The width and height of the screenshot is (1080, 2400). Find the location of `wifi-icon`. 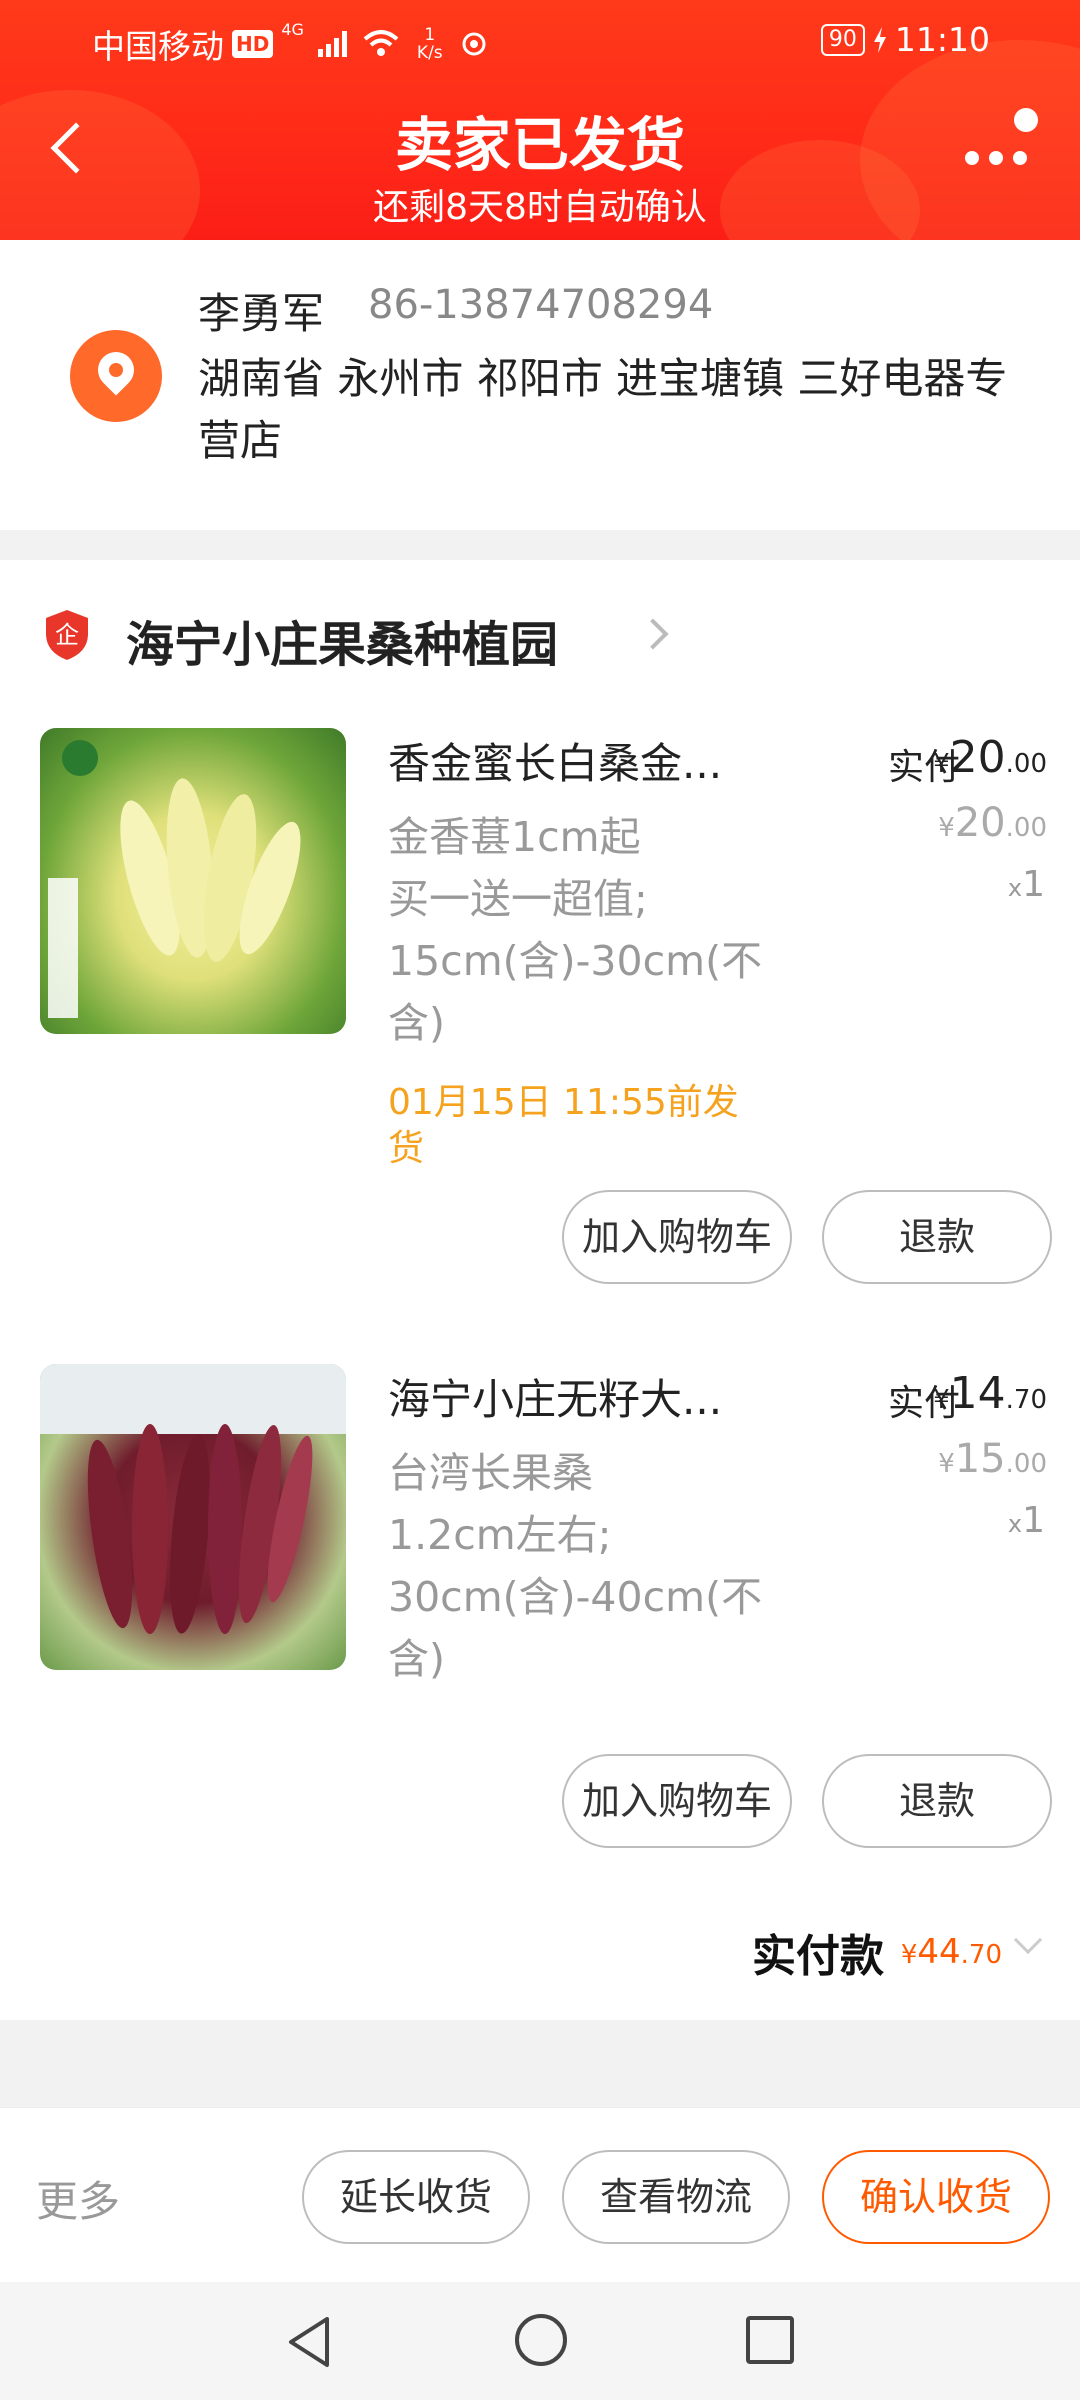

wifi-icon is located at coordinates (381, 43).